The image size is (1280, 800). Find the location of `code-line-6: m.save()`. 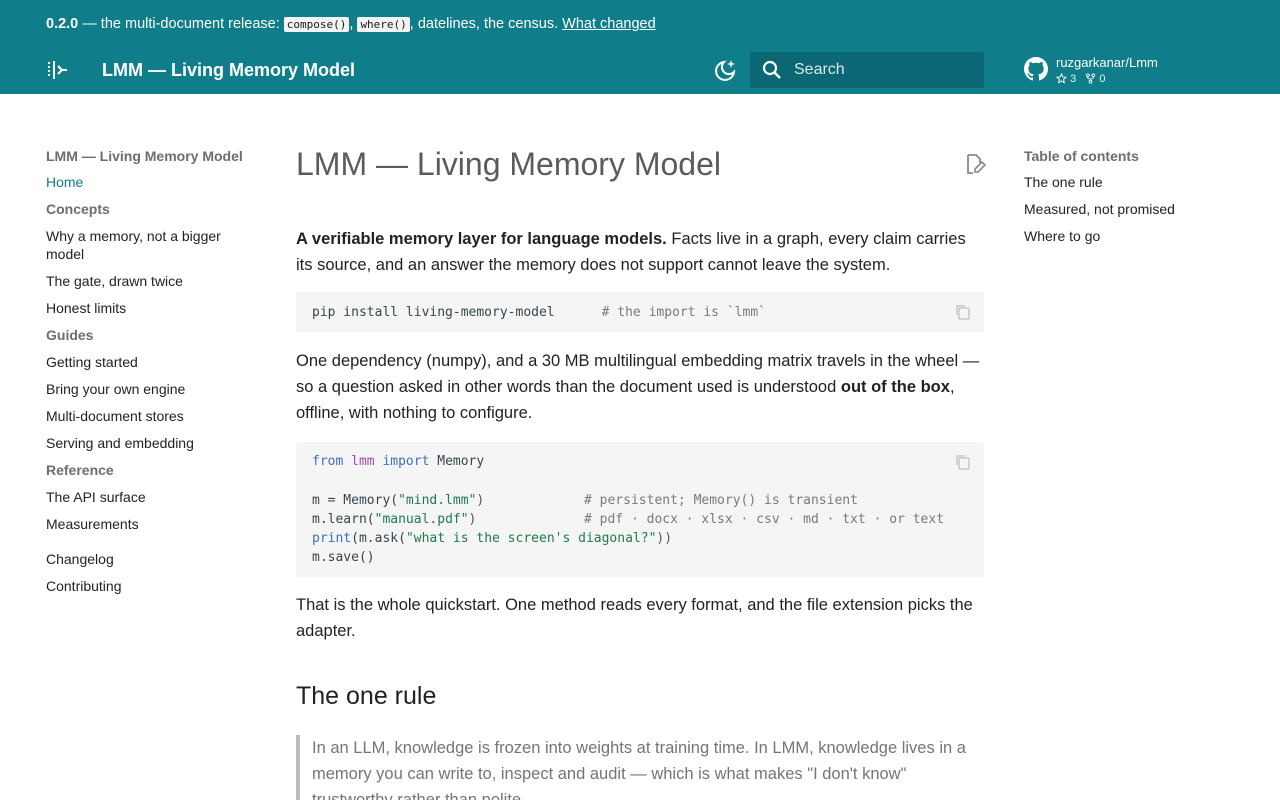

code-line-6: m.save() is located at coordinates (343, 557).